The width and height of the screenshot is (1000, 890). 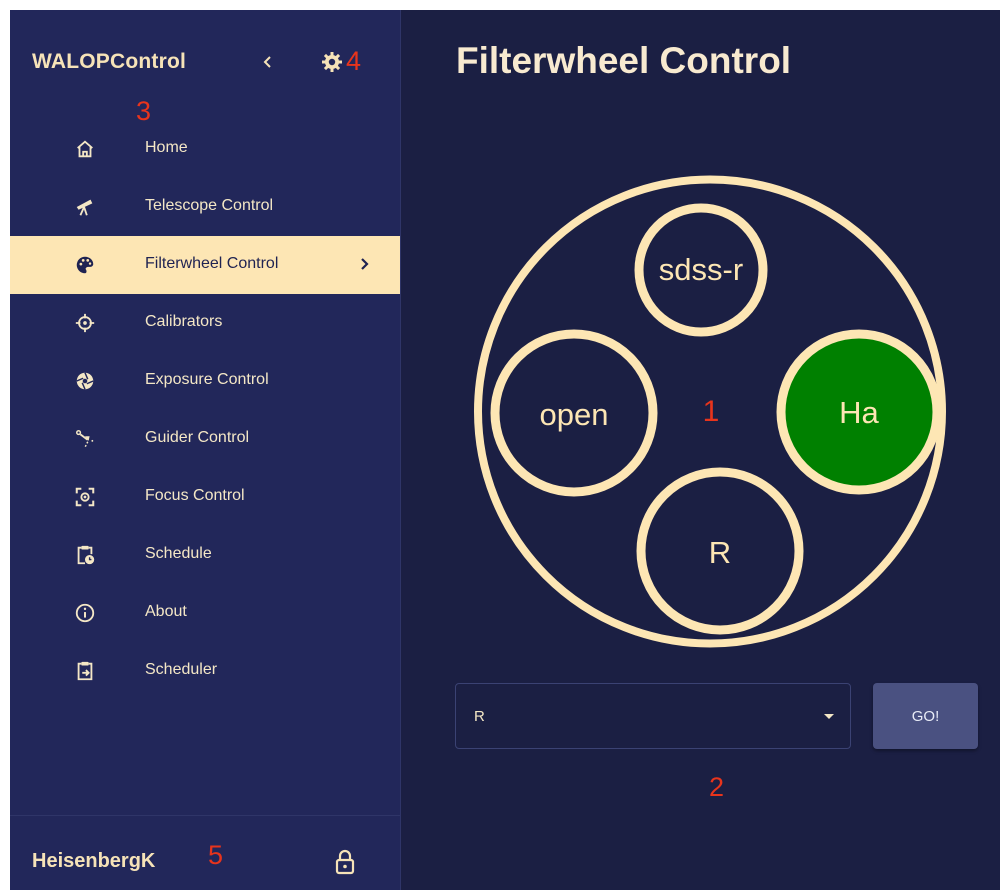 What do you see at coordinates (365, 264) in the screenshot?
I see `chevron-right-icon` at bounding box center [365, 264].